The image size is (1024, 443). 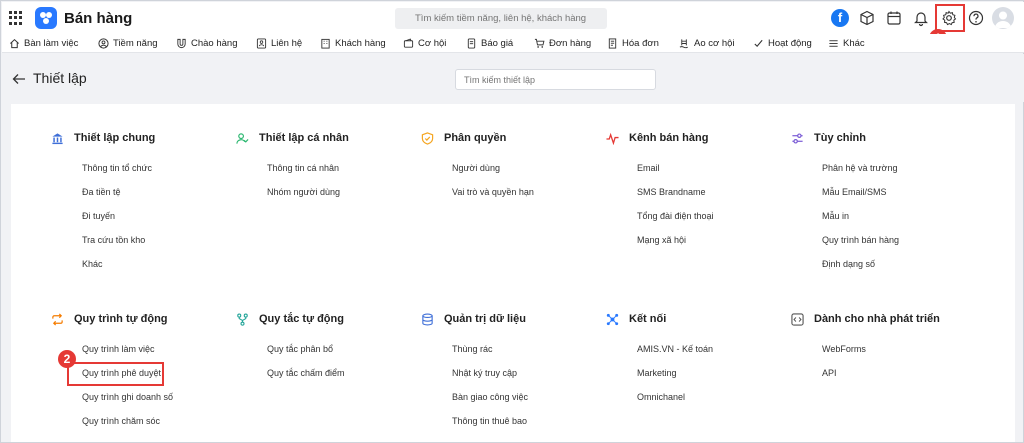 What do you see at coordinates (121, 319) in the screenshot?
I see `section-title: Quy trình tự động` at bounding box center [121, 319].